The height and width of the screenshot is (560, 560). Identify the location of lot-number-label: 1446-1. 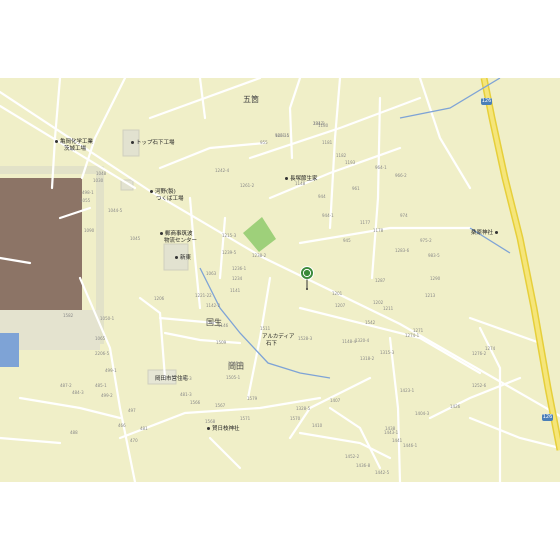
(410, 445).